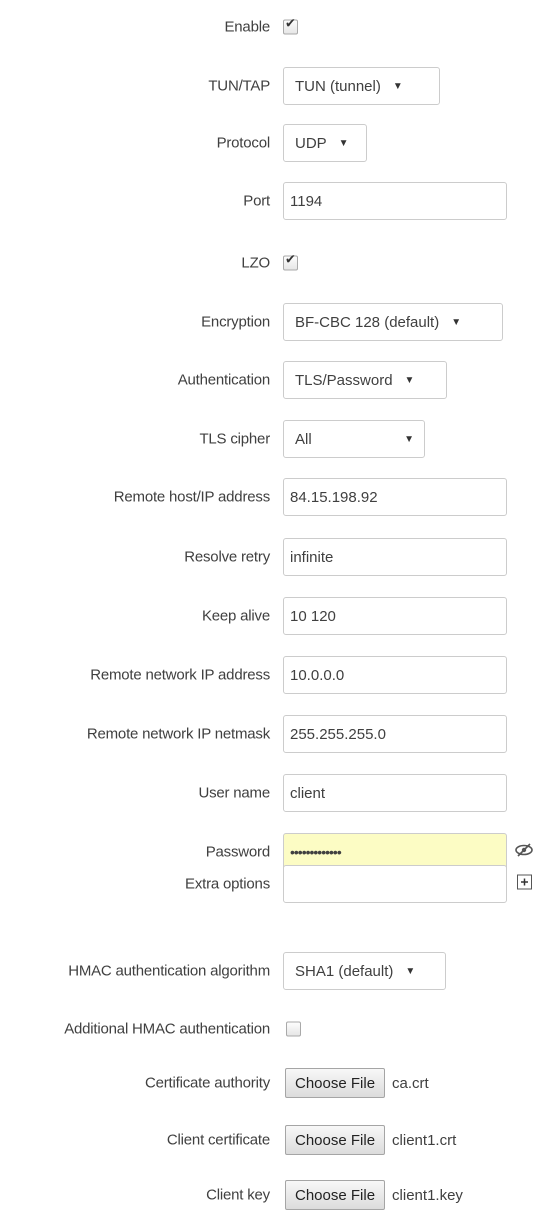 This screenshot has width=538, height=1215. I want to click on encryption-row: Encryption BF-CBC 128 (default) ▼, so click(269, 322).